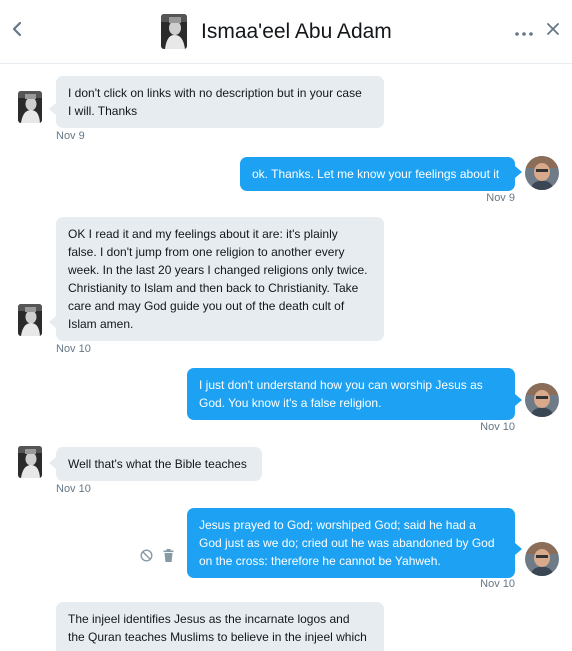  I want to click on more-options-button, so click(524, 32).